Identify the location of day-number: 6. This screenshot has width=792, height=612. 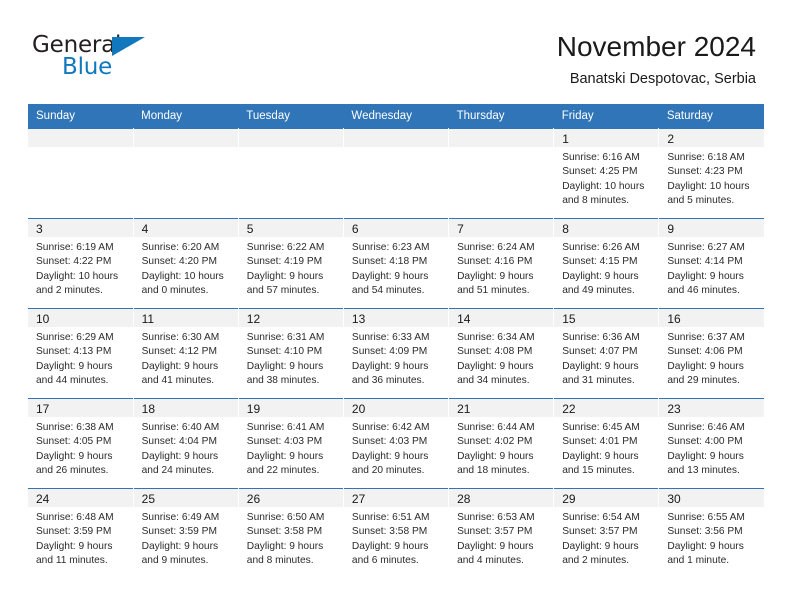
(396, 228).